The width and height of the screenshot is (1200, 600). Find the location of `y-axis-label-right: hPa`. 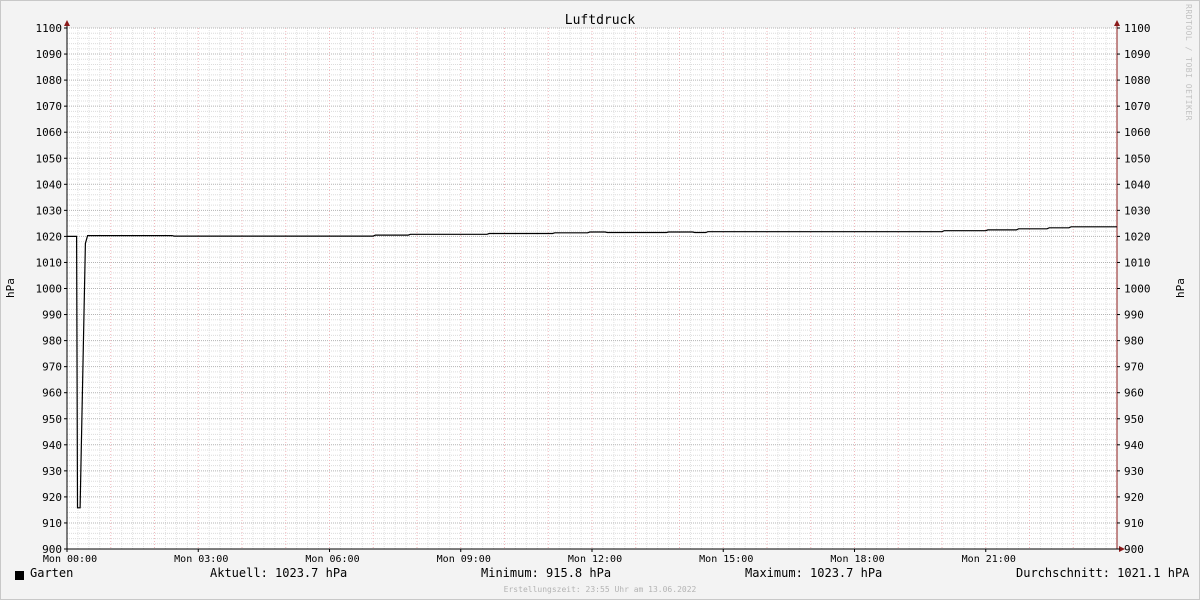

y-axis-label-right: hPa is located at coordinates (1180, 288).